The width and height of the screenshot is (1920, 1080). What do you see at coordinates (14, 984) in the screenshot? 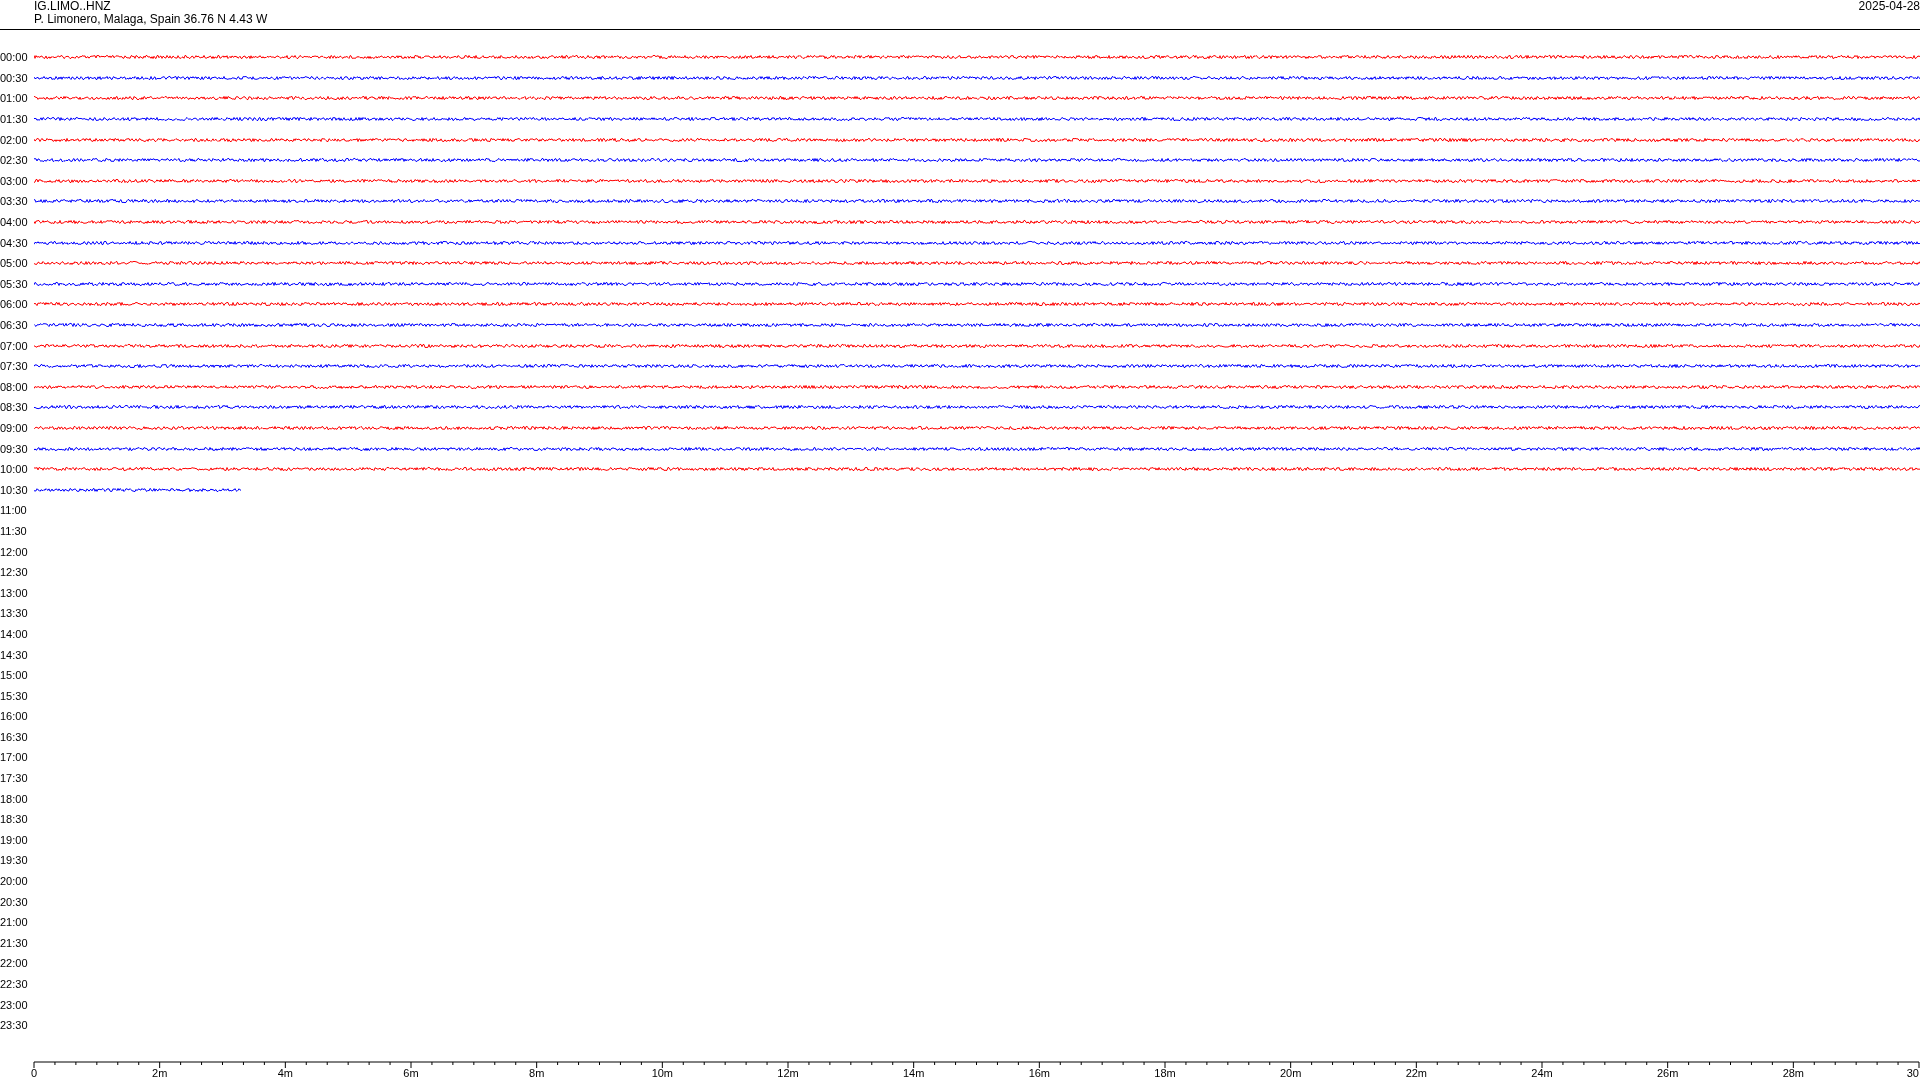
I see `time-label: 22:30` at bounding box center [14, 984].